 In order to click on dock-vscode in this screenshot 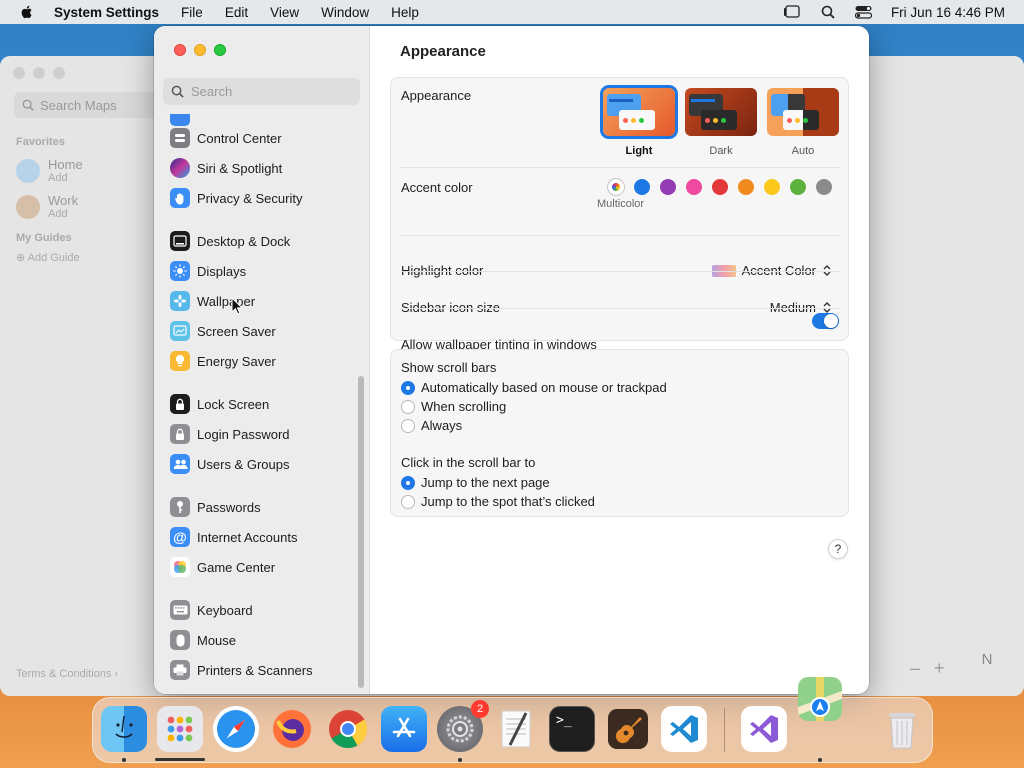, I will do `click(684, 729)`.